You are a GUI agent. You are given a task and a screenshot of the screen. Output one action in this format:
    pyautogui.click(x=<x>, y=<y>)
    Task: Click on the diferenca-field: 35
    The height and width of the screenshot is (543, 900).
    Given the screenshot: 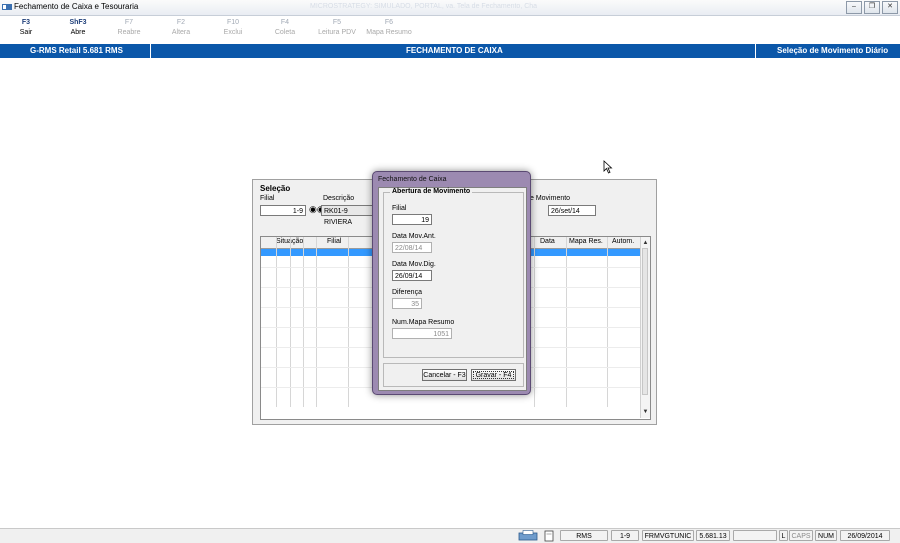 What is the action you would take?
    pyautogui.click(x=407, y=303)
    